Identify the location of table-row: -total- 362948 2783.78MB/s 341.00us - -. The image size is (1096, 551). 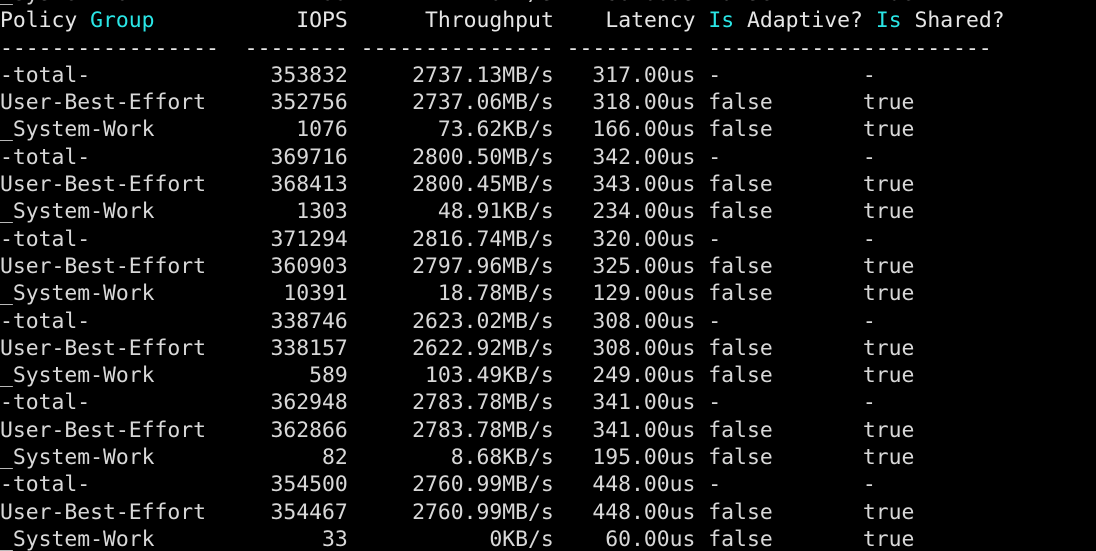
(496, 403).